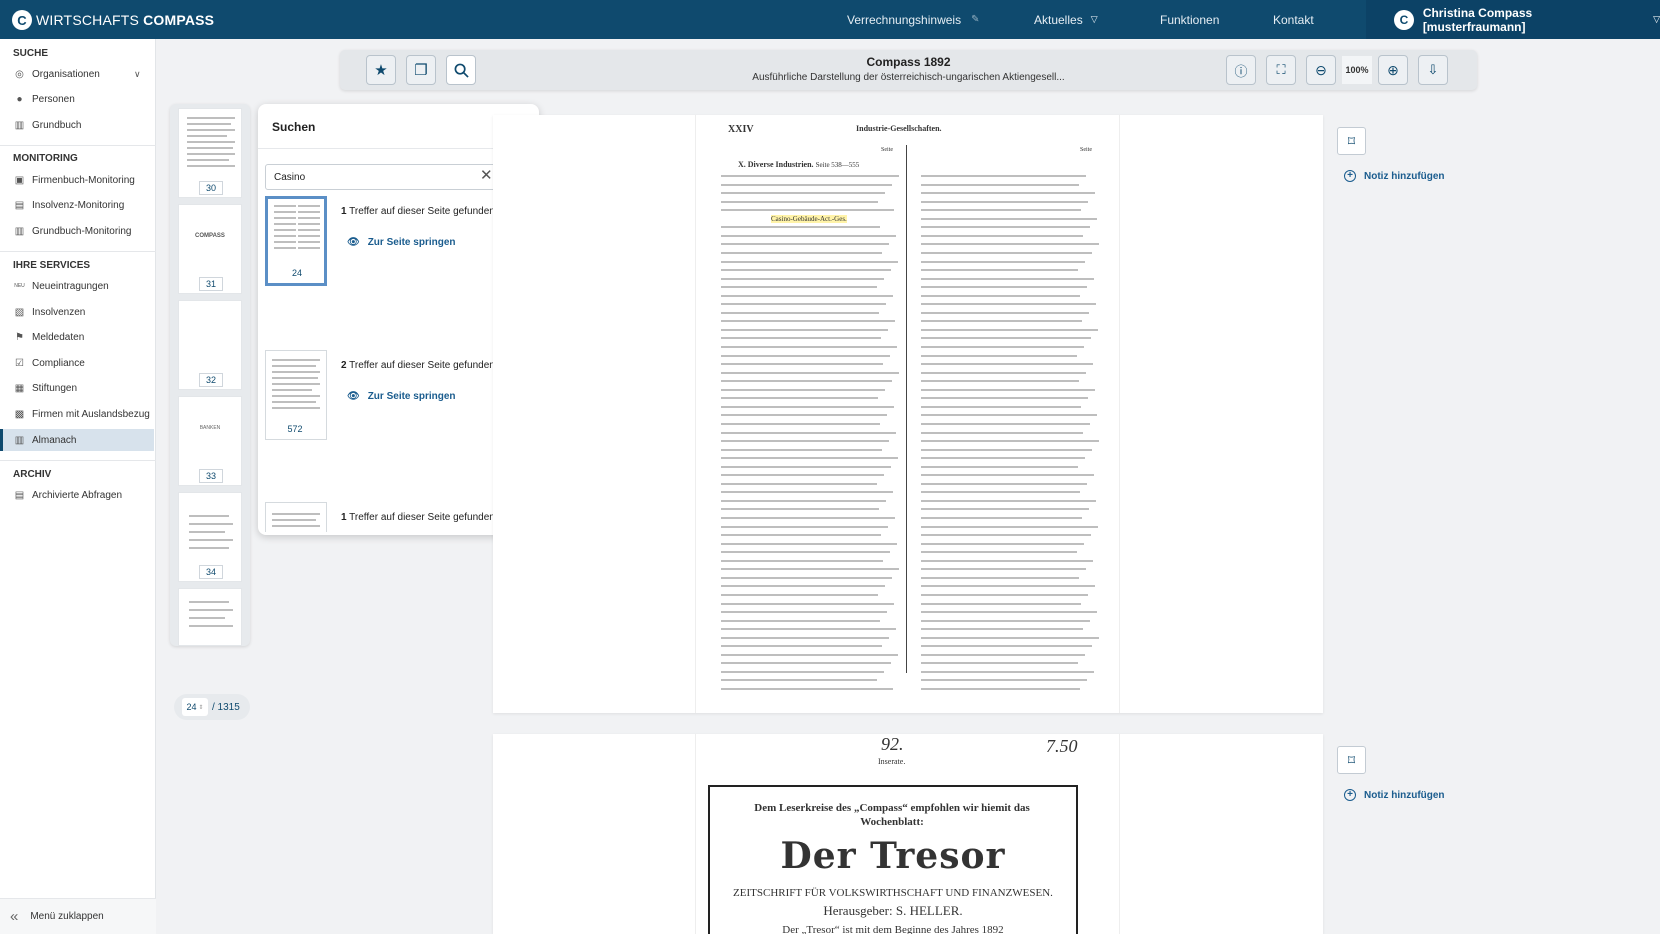 This screenshot has height=934, width=1660. What do you see at coordinates (1066, 19) in the screenshot?
I see `nav-aktuelles: Aktuelles ▽` at bounding box center [1066, 19].